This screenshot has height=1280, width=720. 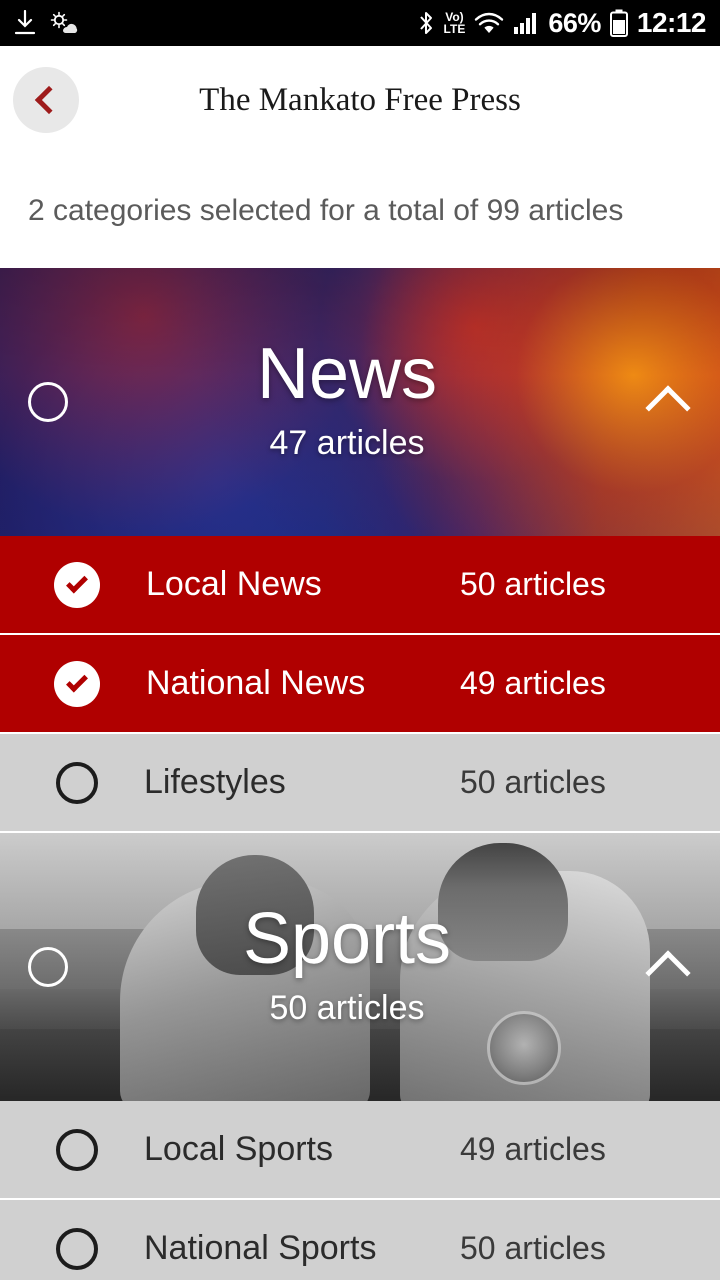 What do you see at coordinates (49, 100) in the screenshot?
I see `back-chevron-icon` at bounding box center [49, 100].